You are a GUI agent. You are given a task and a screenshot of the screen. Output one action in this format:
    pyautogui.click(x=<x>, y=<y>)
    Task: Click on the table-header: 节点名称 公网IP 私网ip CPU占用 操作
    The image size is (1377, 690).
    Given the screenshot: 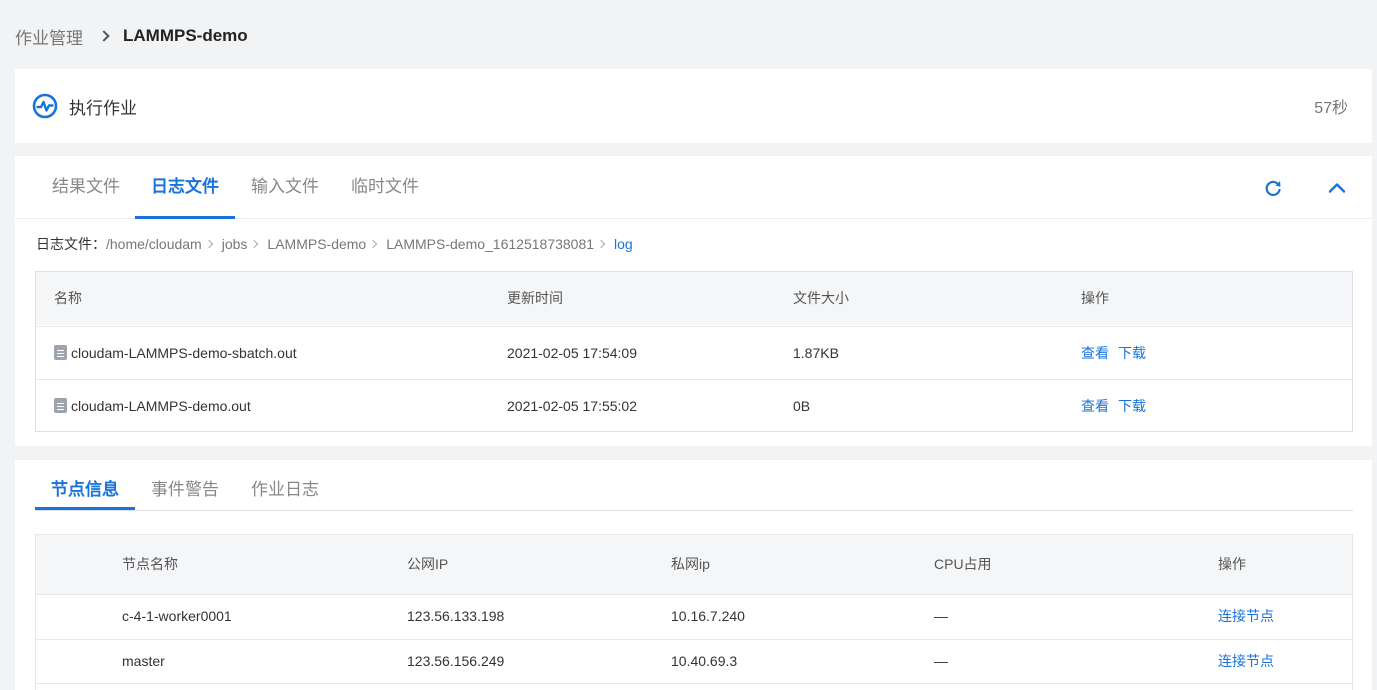 What is the action you would take?
    pyautogui.click(x=694, y=564)
    